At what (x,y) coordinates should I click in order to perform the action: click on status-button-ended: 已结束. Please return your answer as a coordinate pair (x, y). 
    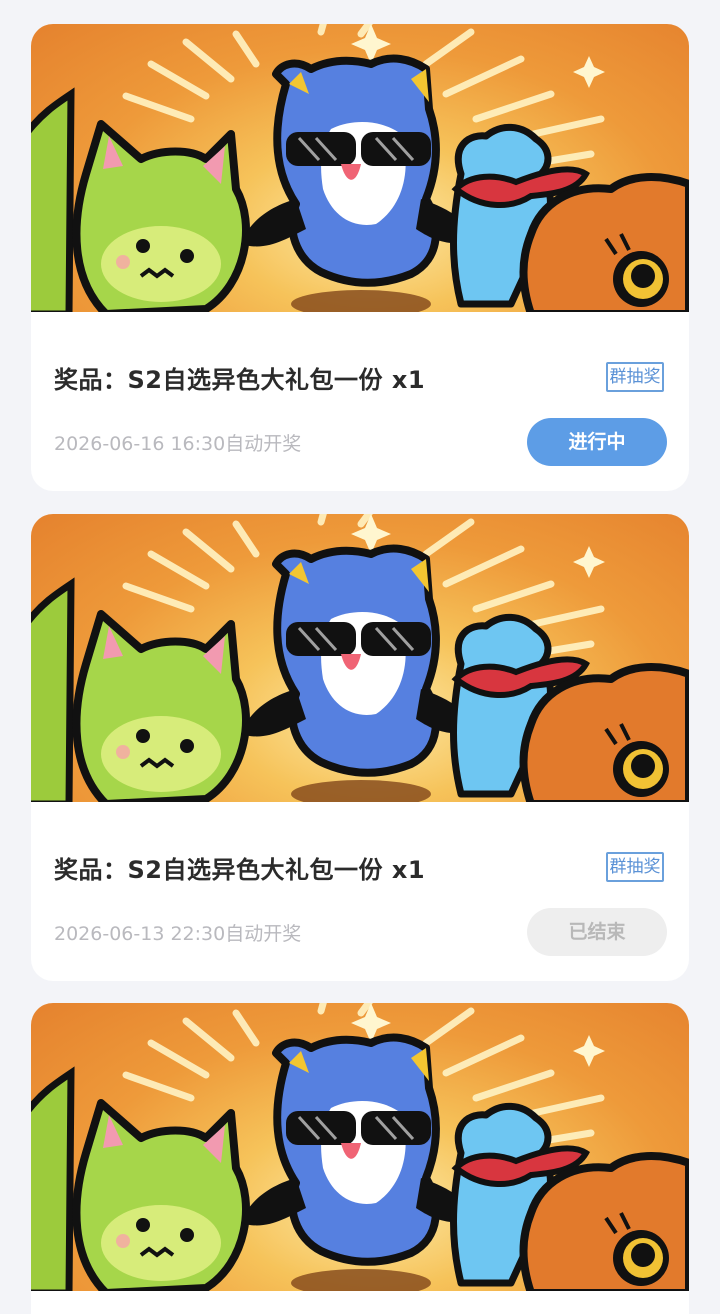
    Looking at the image, I should click on (597, 932).